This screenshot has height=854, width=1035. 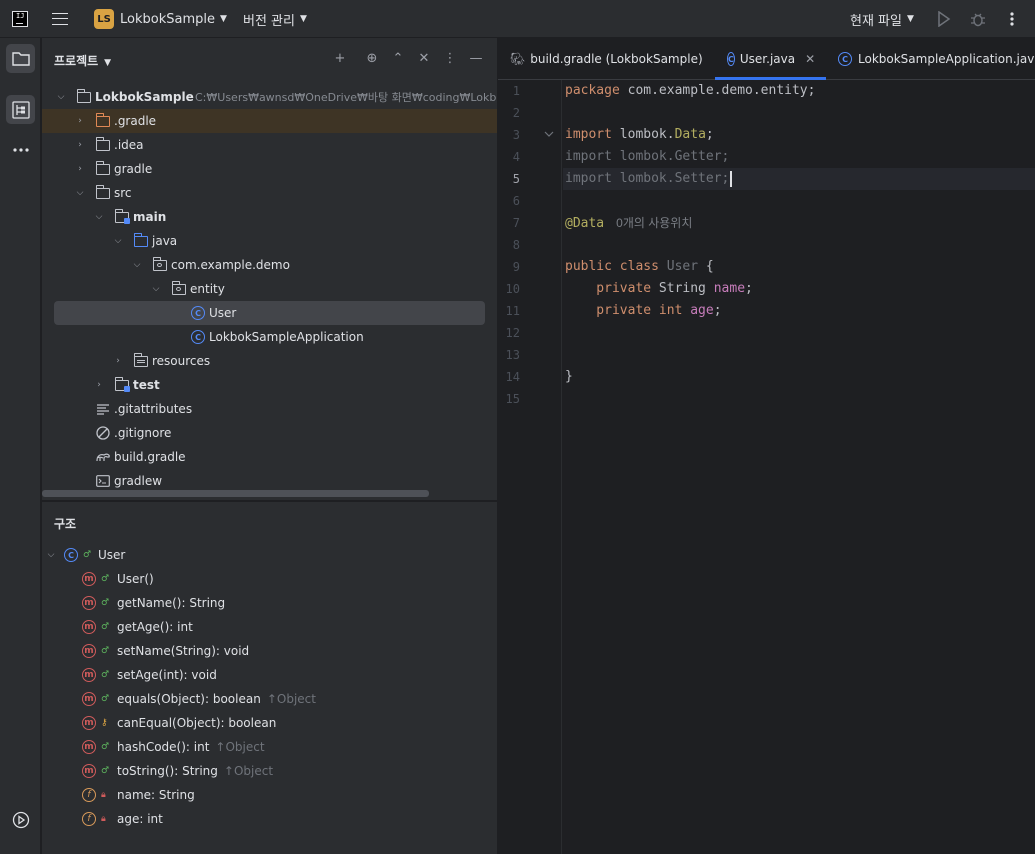 I want to click on services-icon, so click(x=20, y=819).